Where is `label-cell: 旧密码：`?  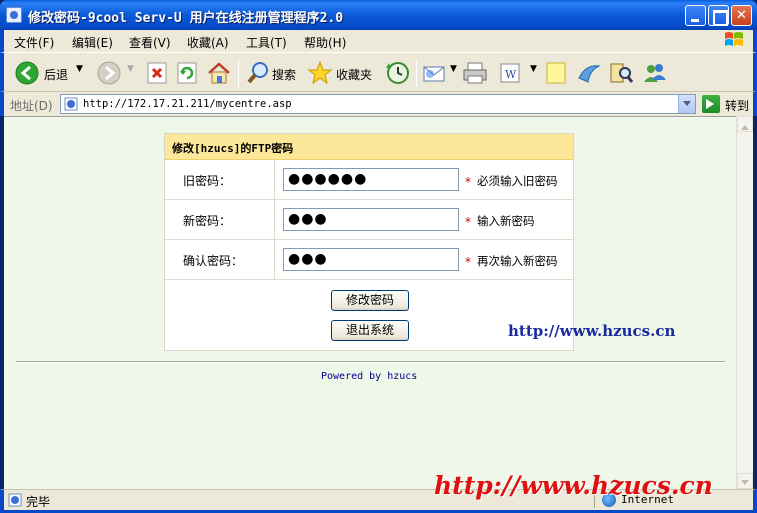 label-cell: 旧密码： is located at coordinates (220, 179).